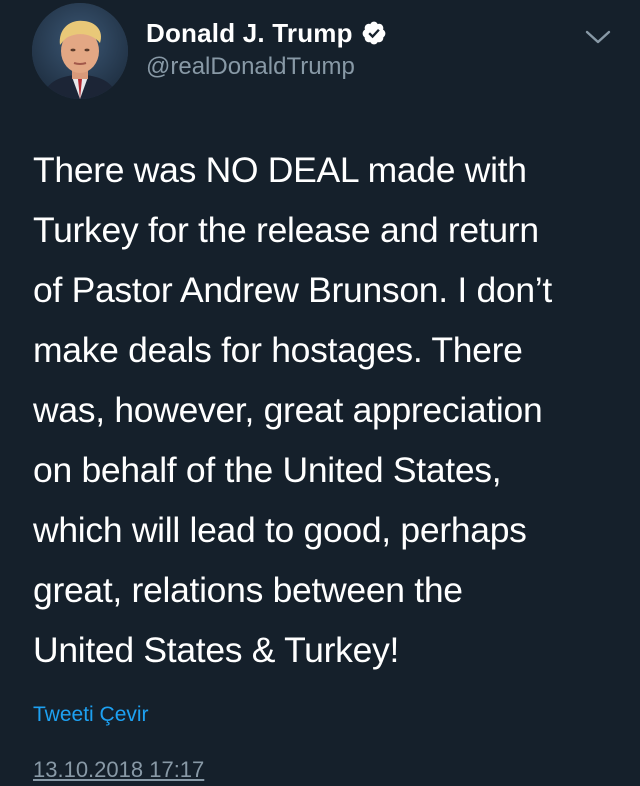 The image size is (640, 786). Describe the element at coordinates (286, 230) in the screenshot. I see `tweet-text-line: Turkey for the release and return` at that location.